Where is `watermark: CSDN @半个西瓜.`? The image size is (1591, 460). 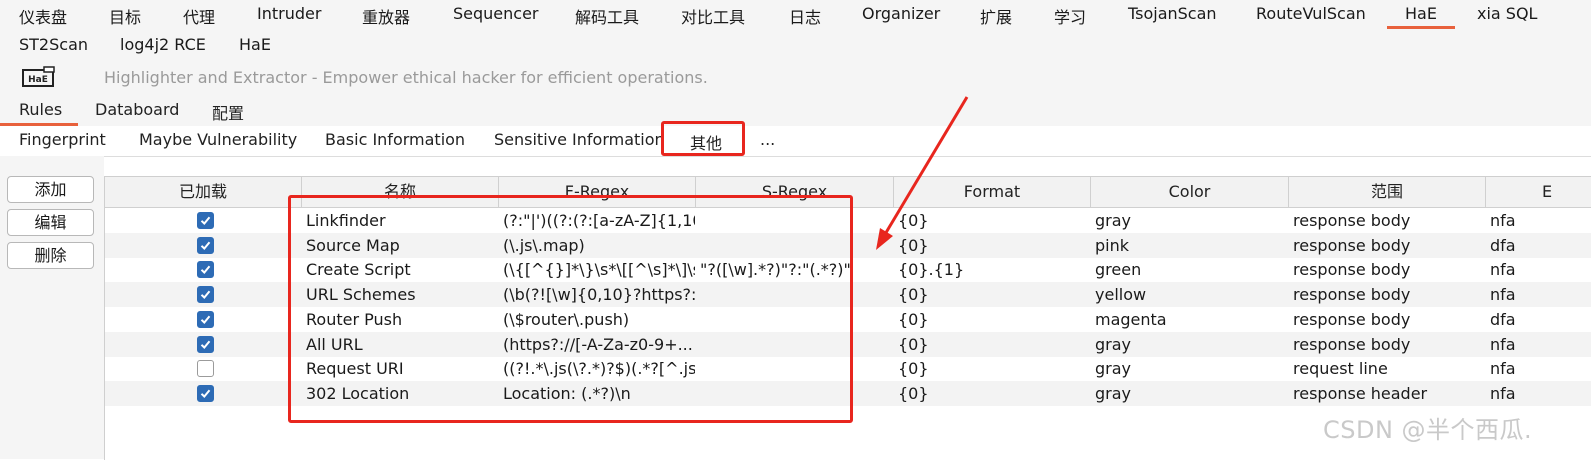
watermark: CSDN @半个西瓜. is located at coordinates (1428, 430).